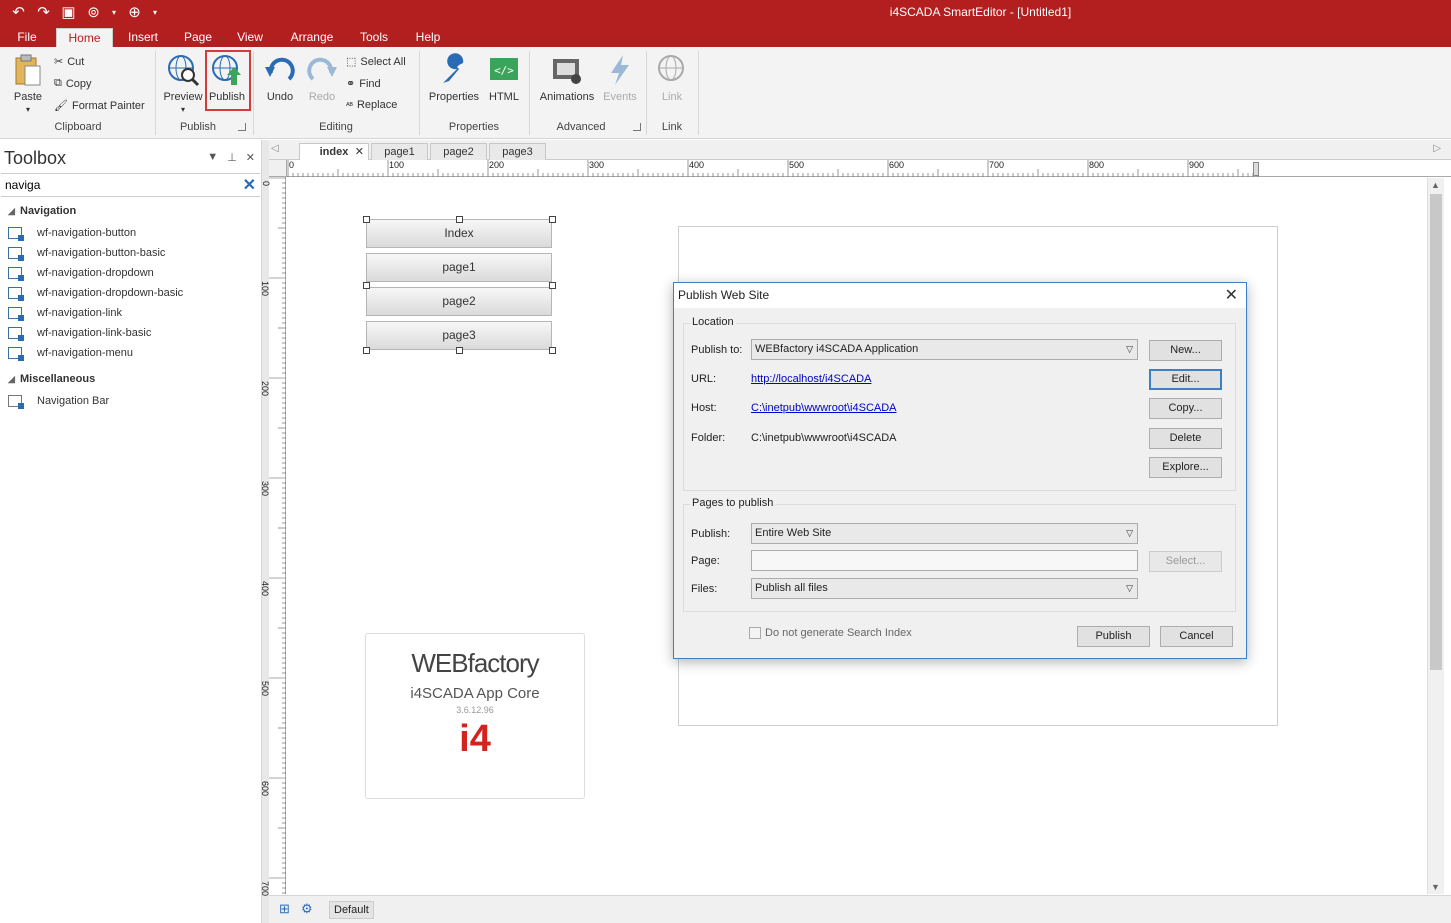 The width and height of the screenshot is (1451, 923). Describe the element at coordinates (95, 294) in the screenshot. I see `toolbox-item: wf-navigation-dropdown-basic` at that location.